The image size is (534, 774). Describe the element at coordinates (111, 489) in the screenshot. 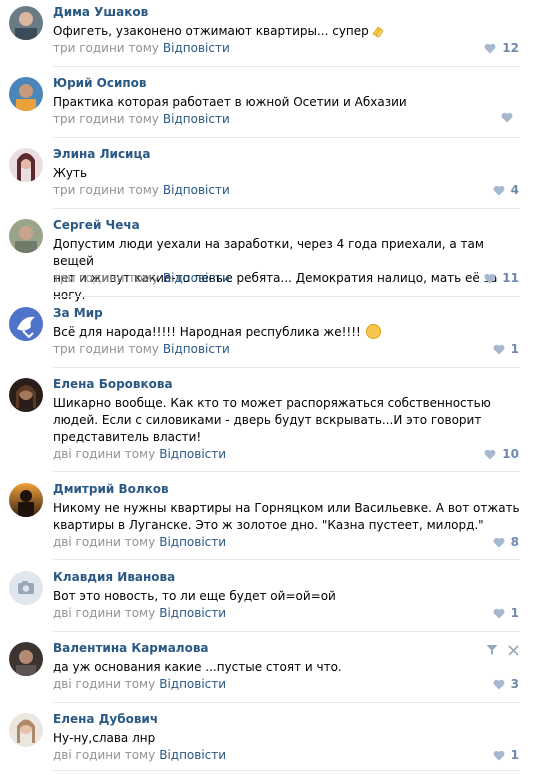

I see `comment-author: Дмитрий Волков` at that location.